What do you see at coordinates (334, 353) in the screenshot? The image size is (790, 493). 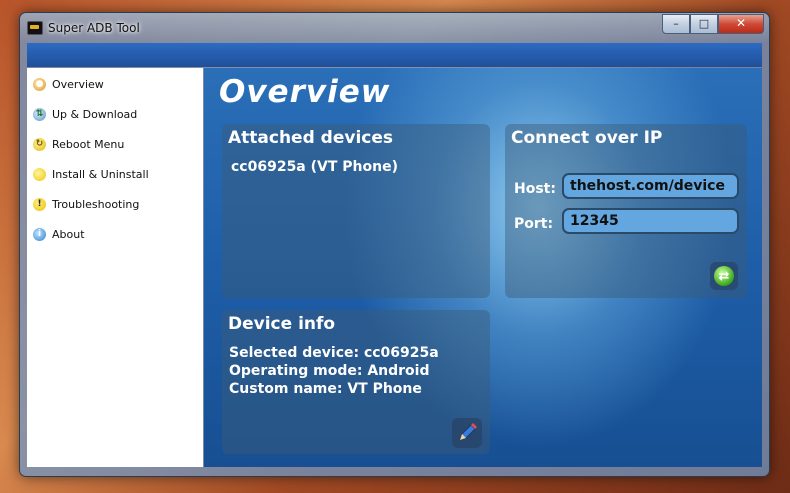 I see `selected-device-text: Selected device: cc06925a` at bounding box center [334, 353].